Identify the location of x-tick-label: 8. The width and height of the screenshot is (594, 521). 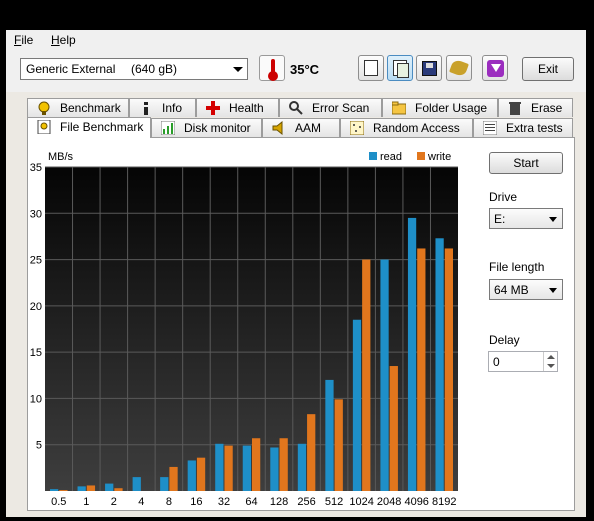
(169, 502).